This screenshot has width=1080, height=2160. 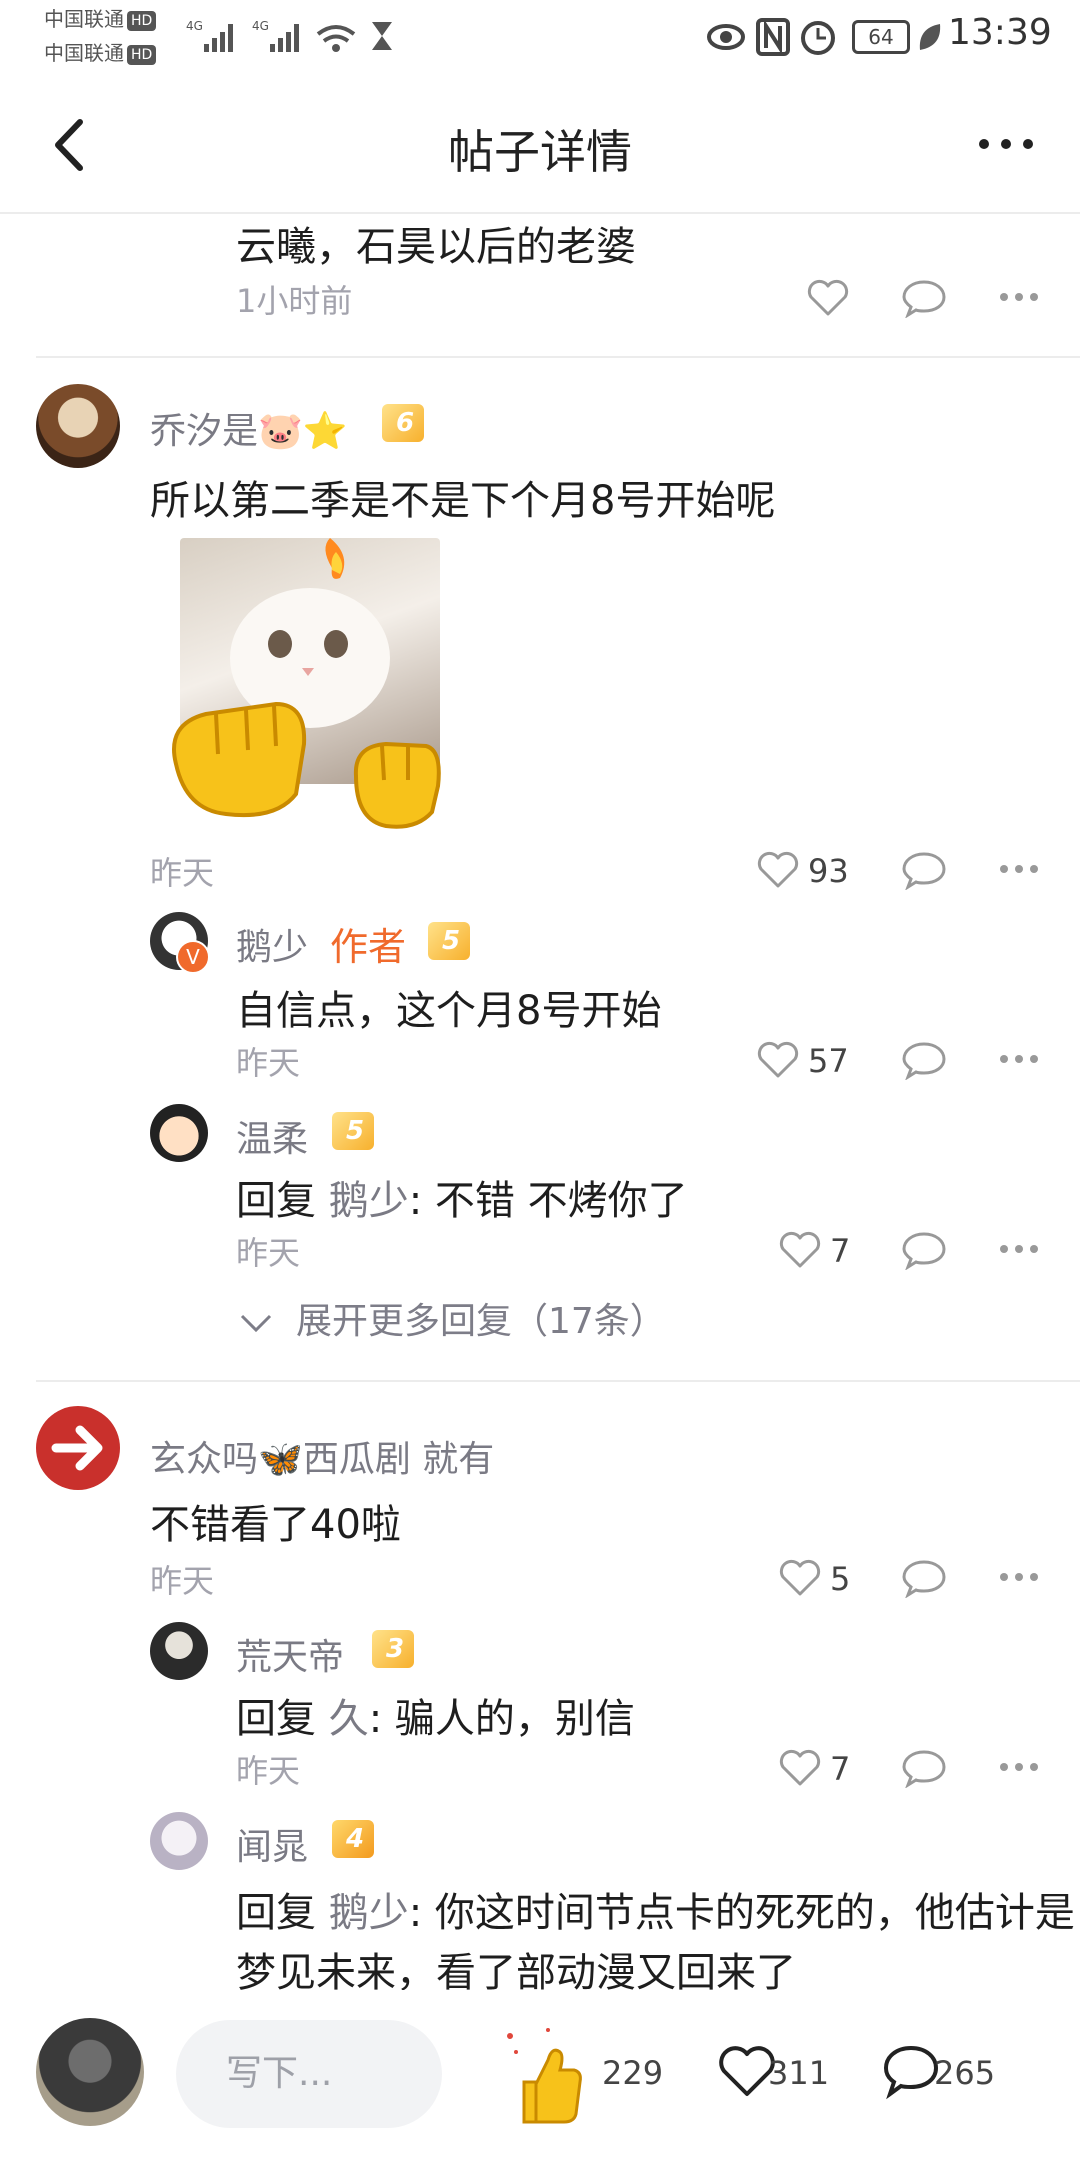 I want to click on reply-to-user: 久, so click(x=349, y=1719).